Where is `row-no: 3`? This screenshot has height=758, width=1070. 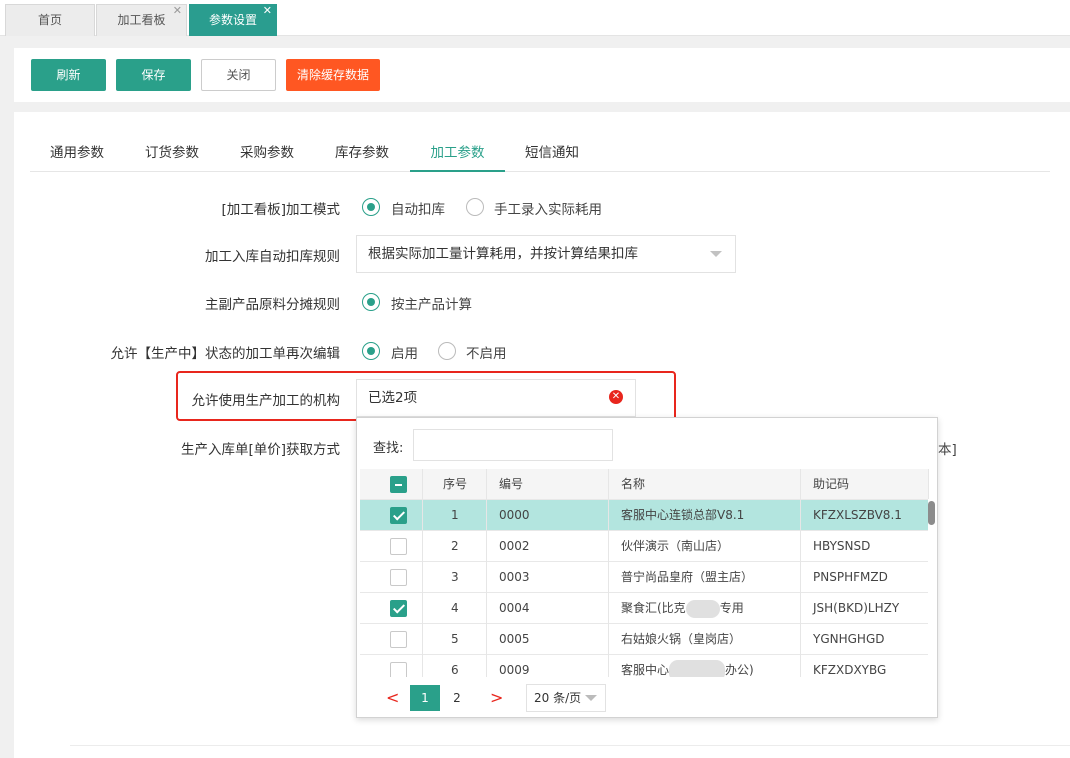
row-no: 3 is located at coordinates (455, 577).